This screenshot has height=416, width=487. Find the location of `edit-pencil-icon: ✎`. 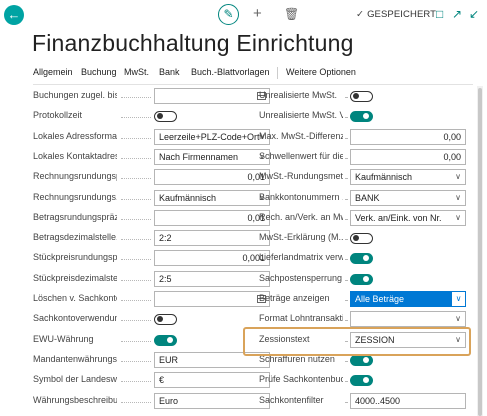

edit-pencil-icon: ✎ is located at coordinates (228, 14).